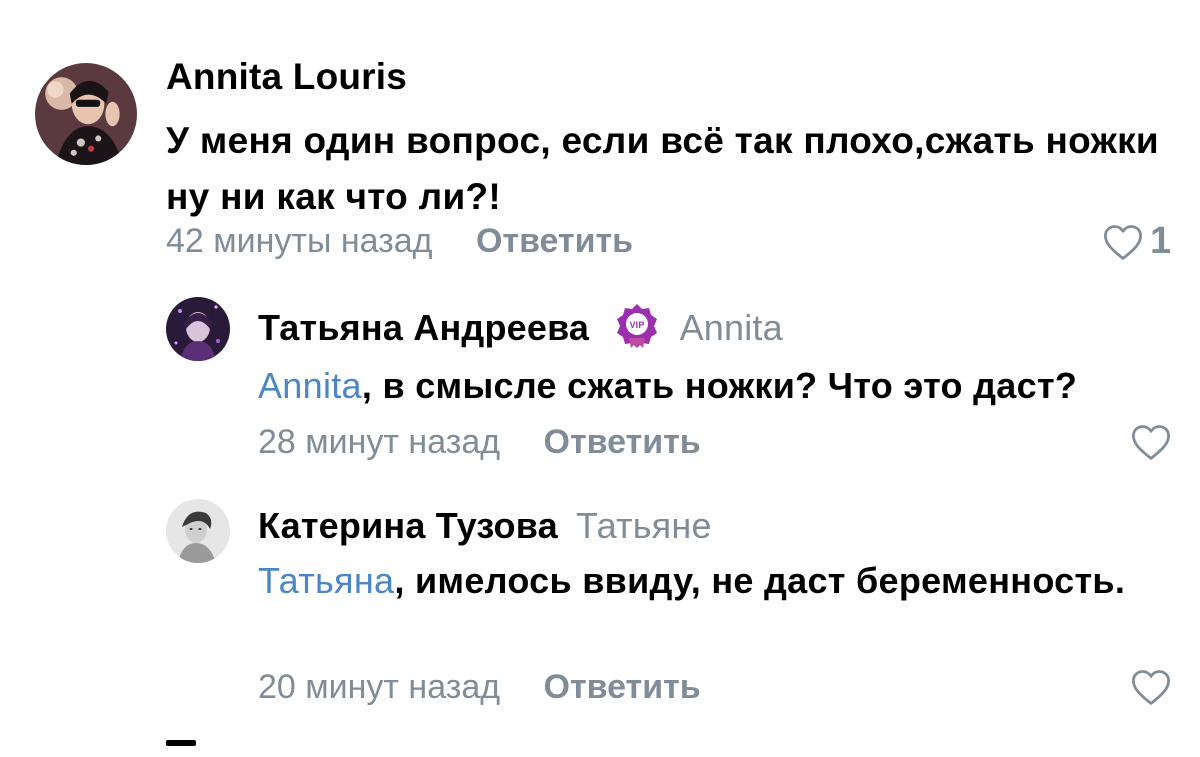  What do you see at coordinates (181, 743) in the screenshot?
I see `next-comment-cutoff` at bounding box center [181, 743].